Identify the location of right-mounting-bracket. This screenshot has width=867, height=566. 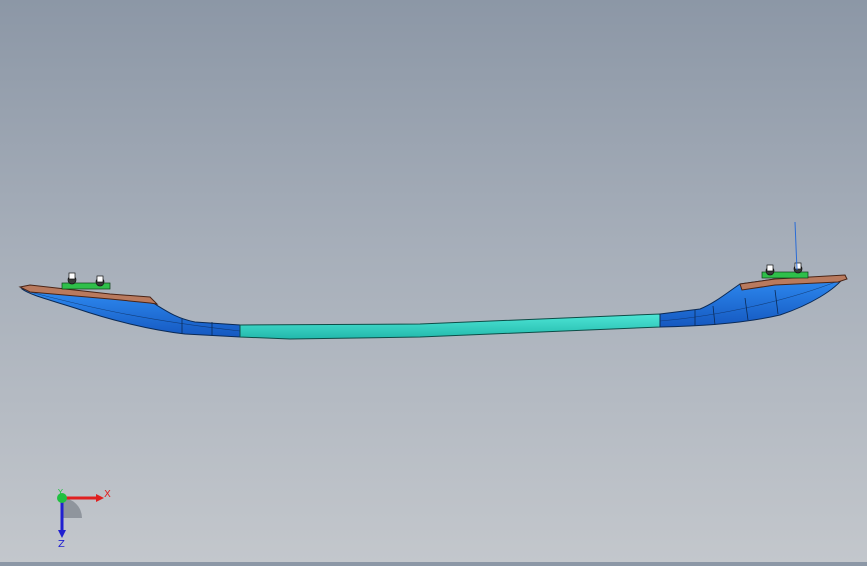
(793, 256).